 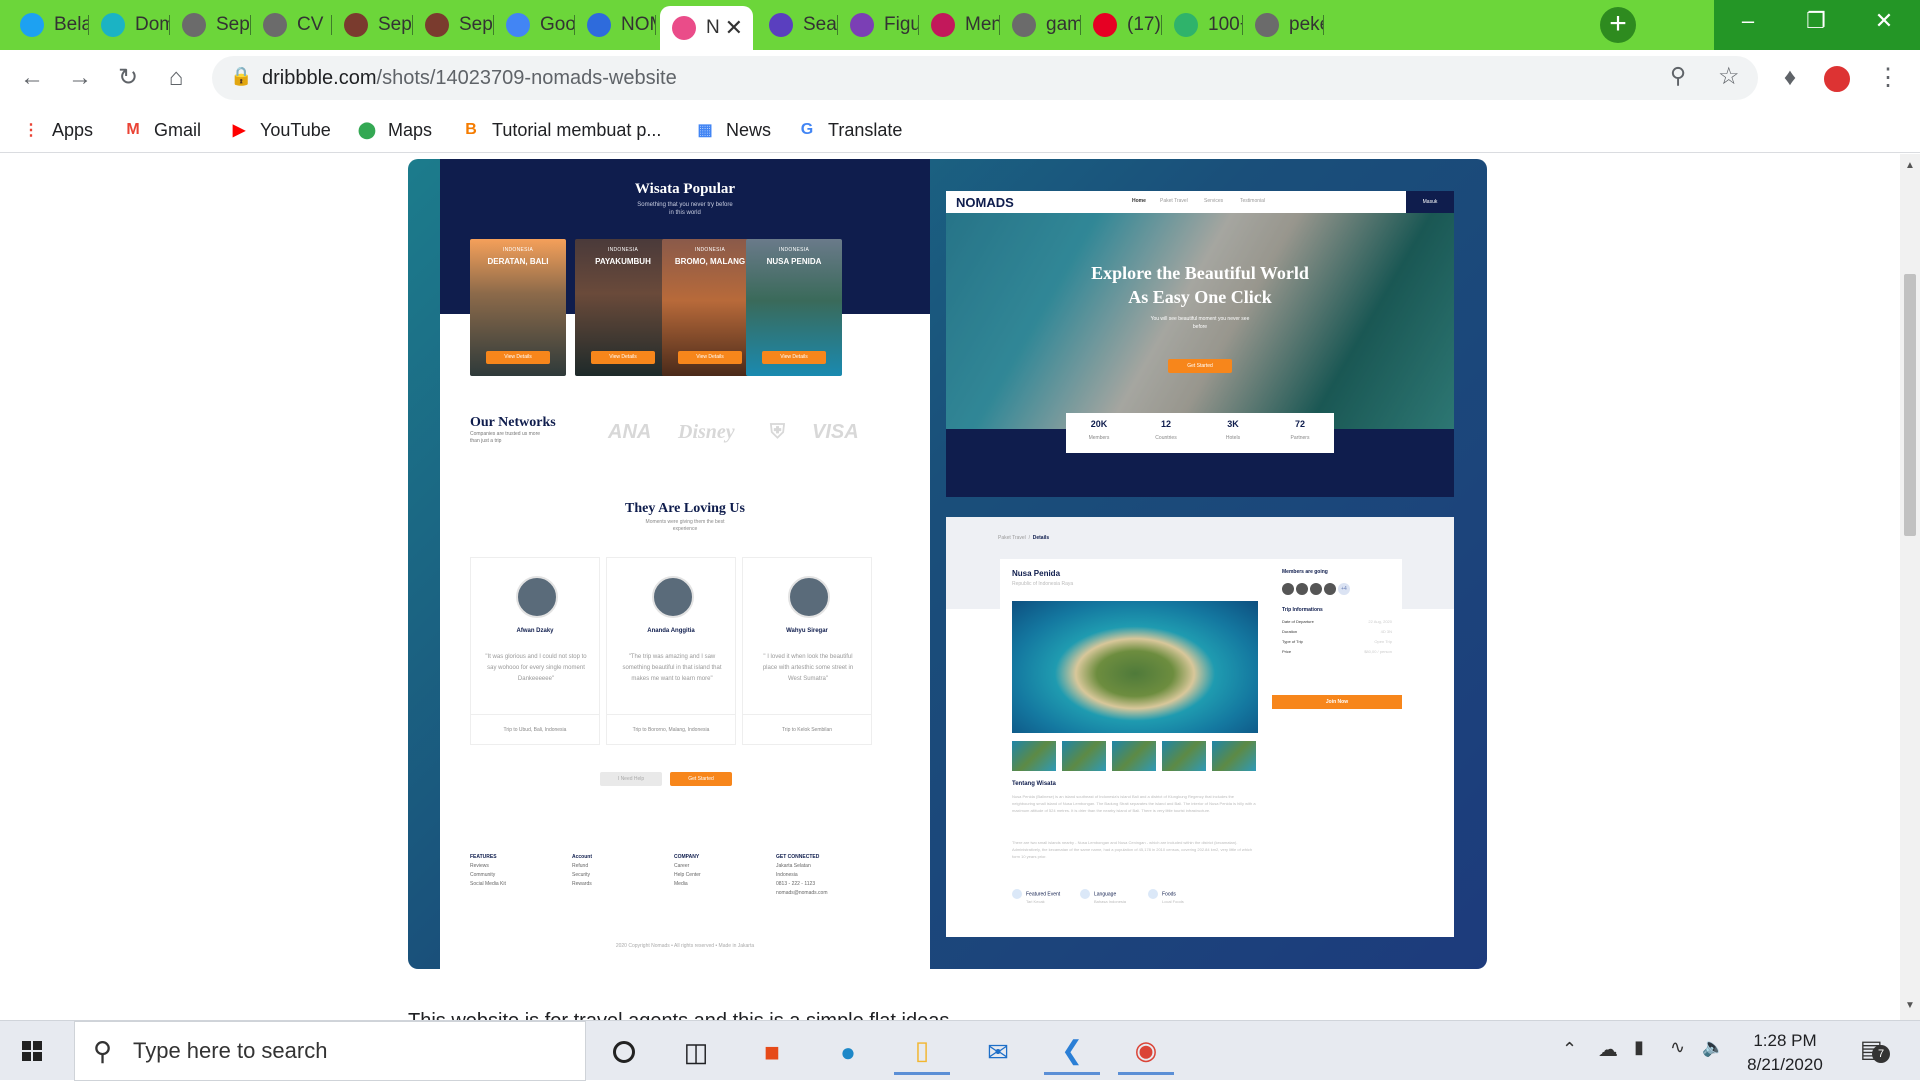 I want to click on url-host: dribbble.com, so click(x=319, y=78).